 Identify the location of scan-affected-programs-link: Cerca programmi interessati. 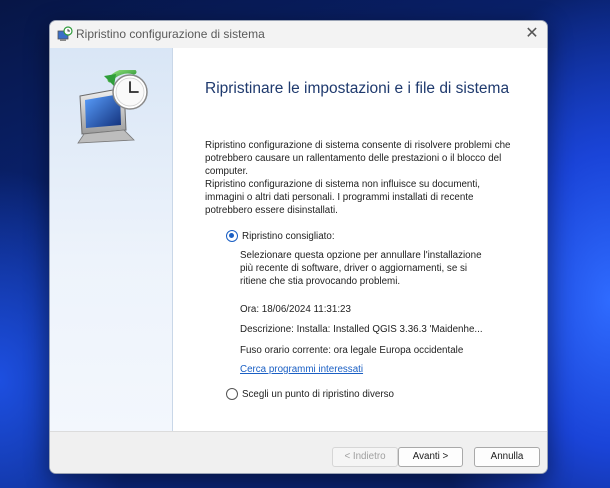
(301, 369).